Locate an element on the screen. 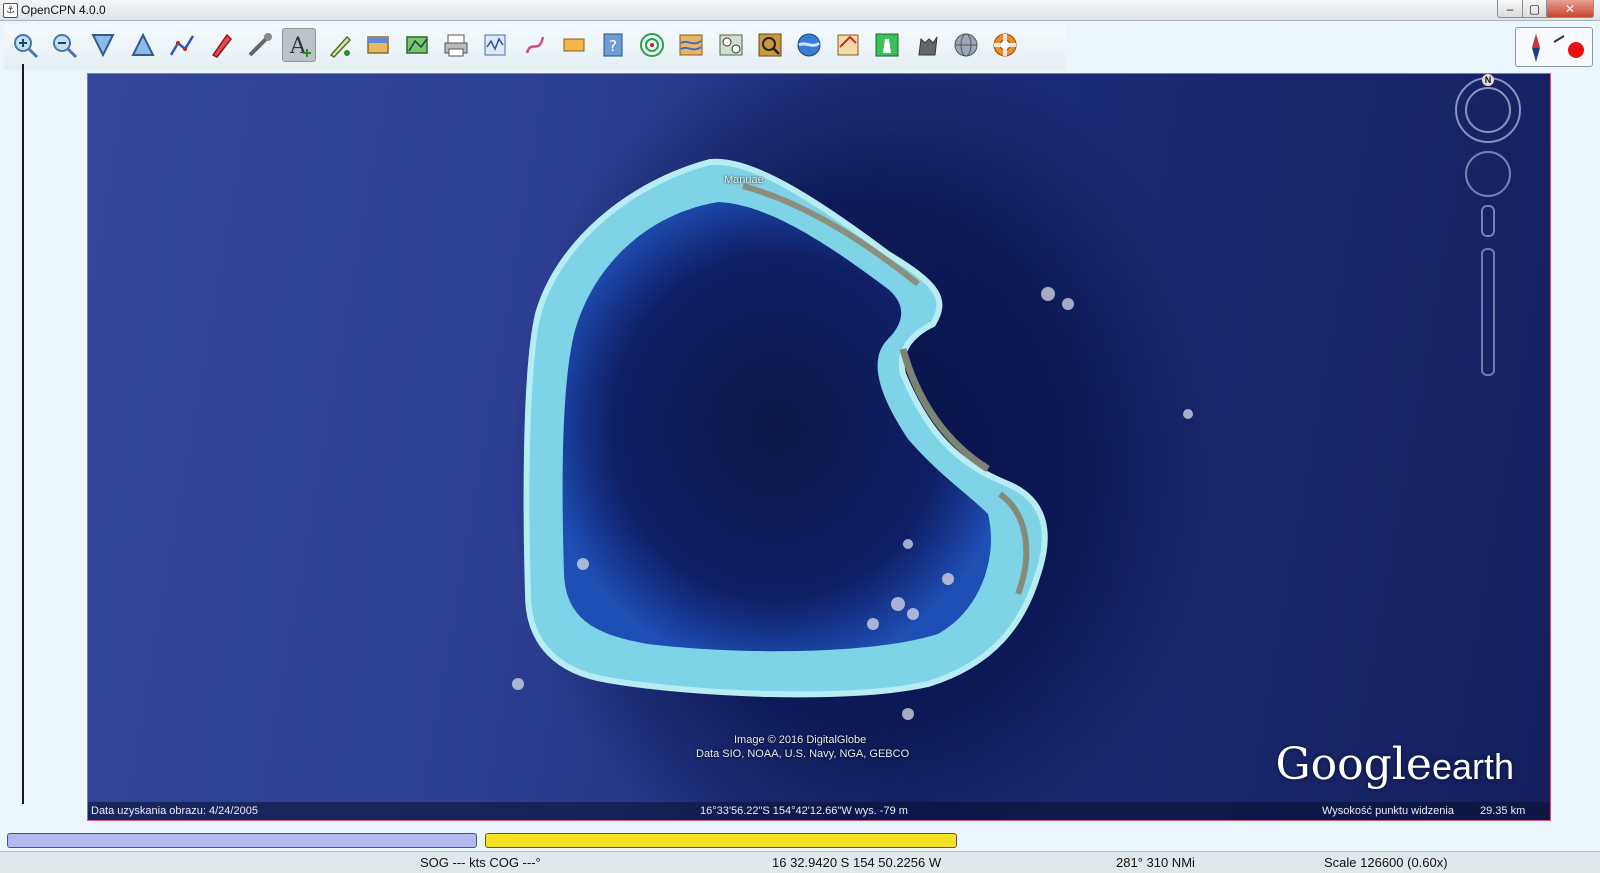  lifebuoy-icon is located at coordinates (1005, 45).